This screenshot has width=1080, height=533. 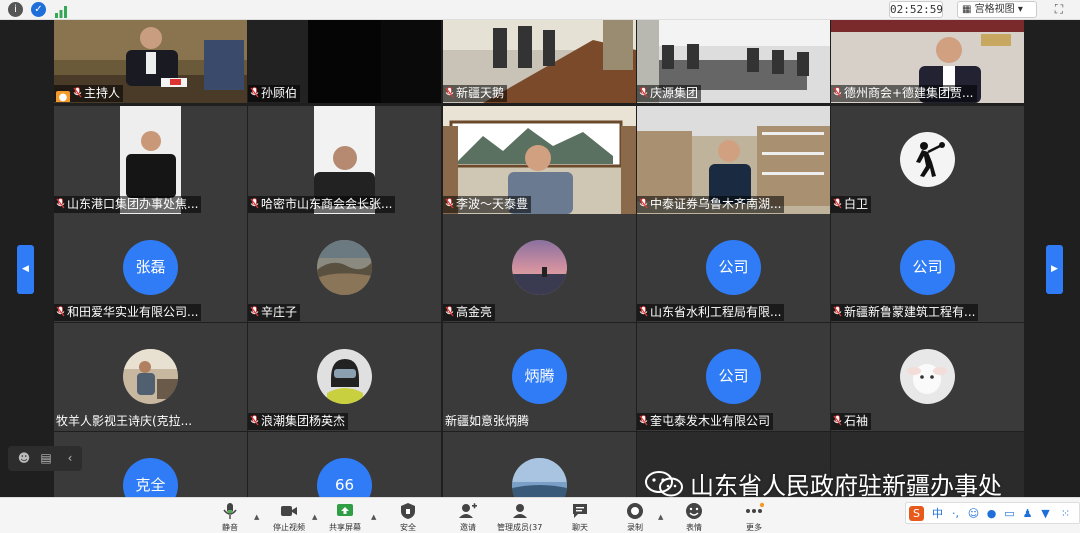 I want to click on toolbar-more-button: 更多, so click(x=754, y=517).